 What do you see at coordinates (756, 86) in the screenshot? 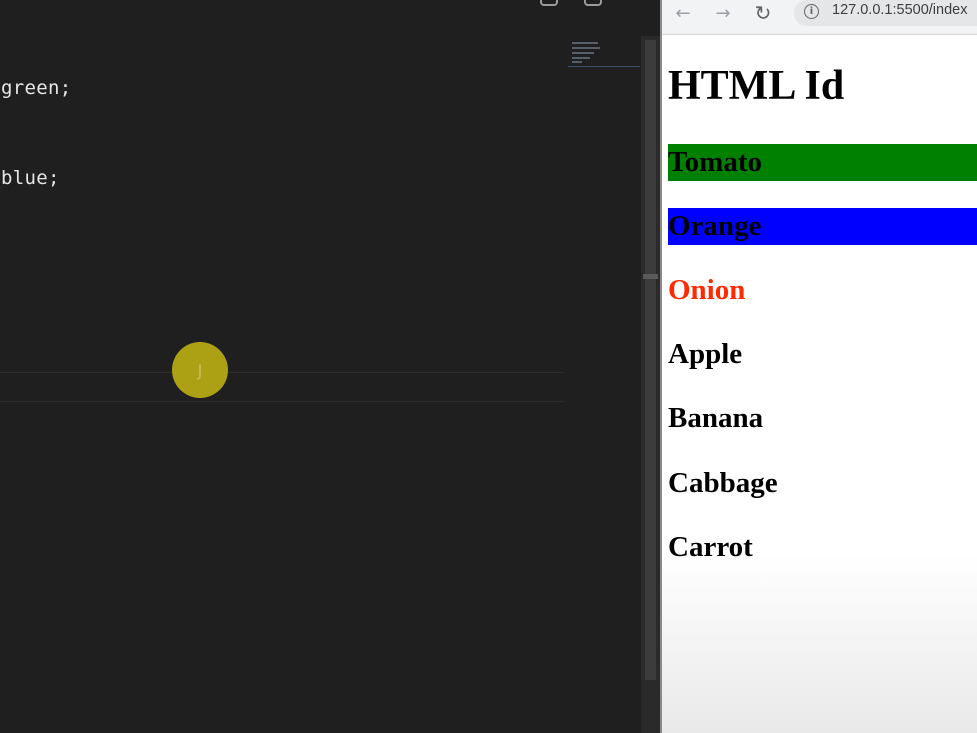
I see `page-title: HTML Id` at bounding box center [756, 86].